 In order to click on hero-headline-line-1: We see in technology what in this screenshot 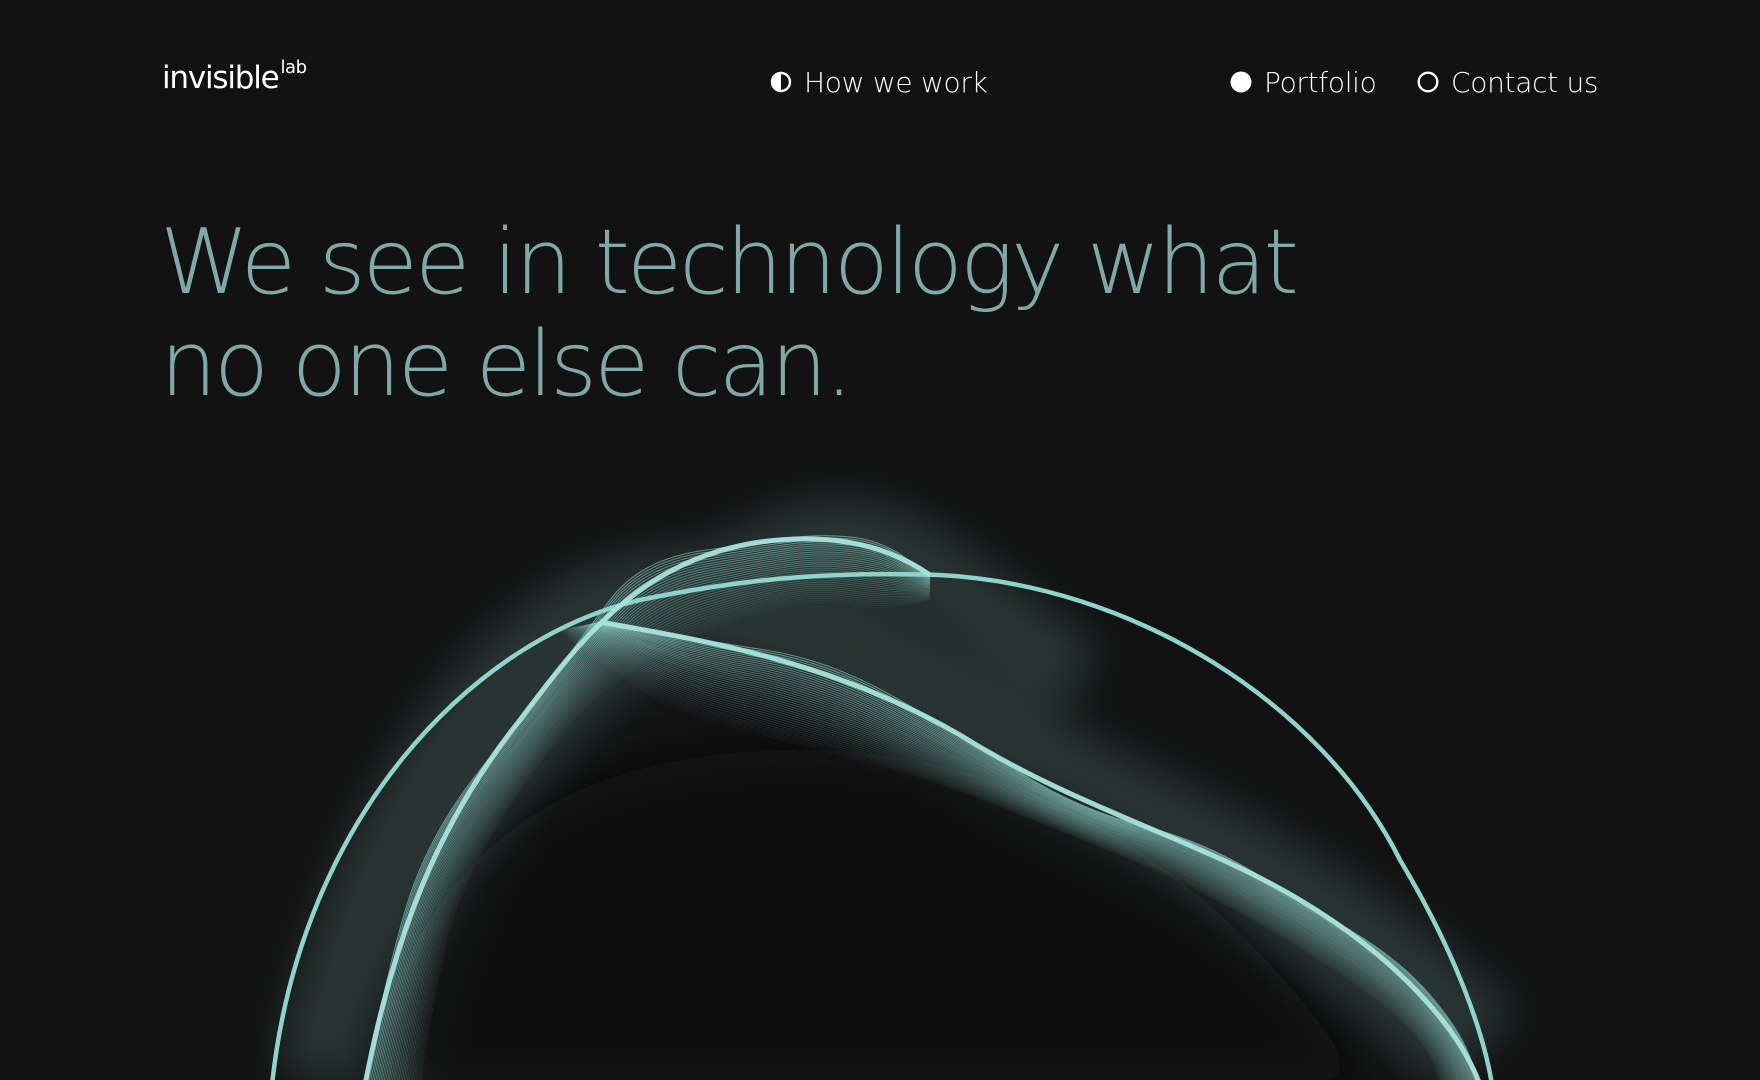, I will do `click(729, 262)`.